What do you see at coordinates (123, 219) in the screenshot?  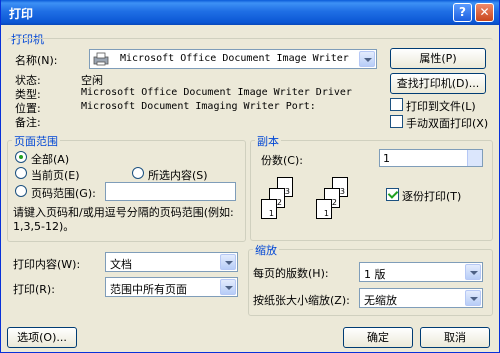 I see `page-range-hint: 请键入页码和/或用逗号分隔的页码范围(例如: 1,3,5-12)。` at bounding box center [123, 219].